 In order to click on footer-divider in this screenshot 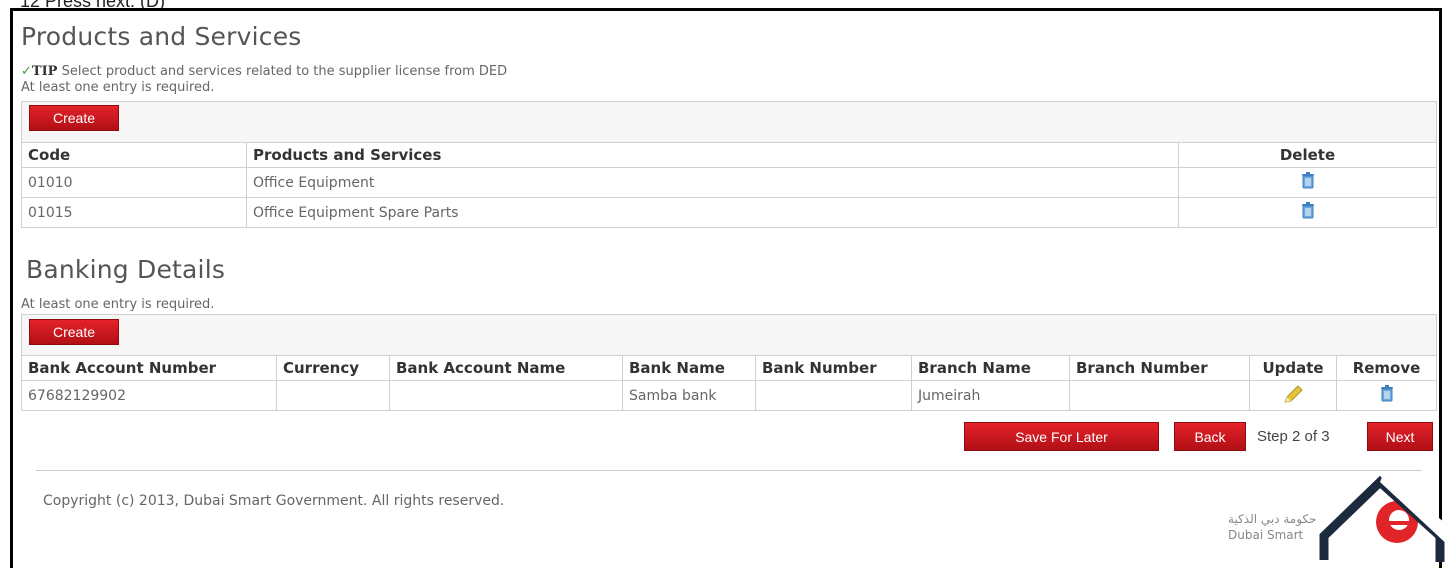, I will do `click(729, 470)`.